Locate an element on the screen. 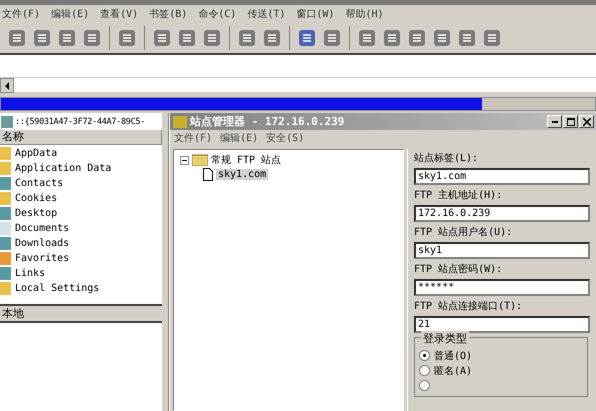 This screenshot has height=411, width=596. column-header: 名称 is located at coordinates (81, 137).